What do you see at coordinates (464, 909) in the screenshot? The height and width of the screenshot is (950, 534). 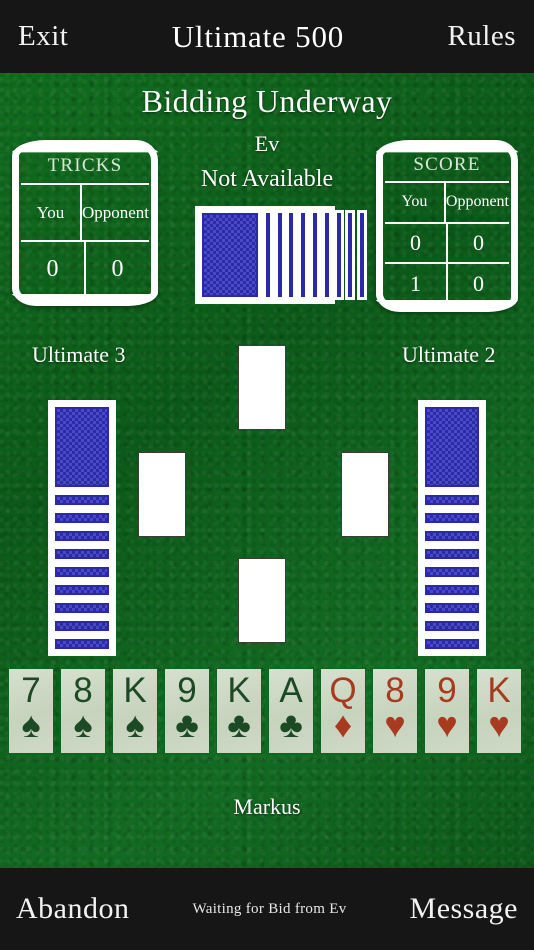 I see `message-button: Message` at bounding box center [464, 909].